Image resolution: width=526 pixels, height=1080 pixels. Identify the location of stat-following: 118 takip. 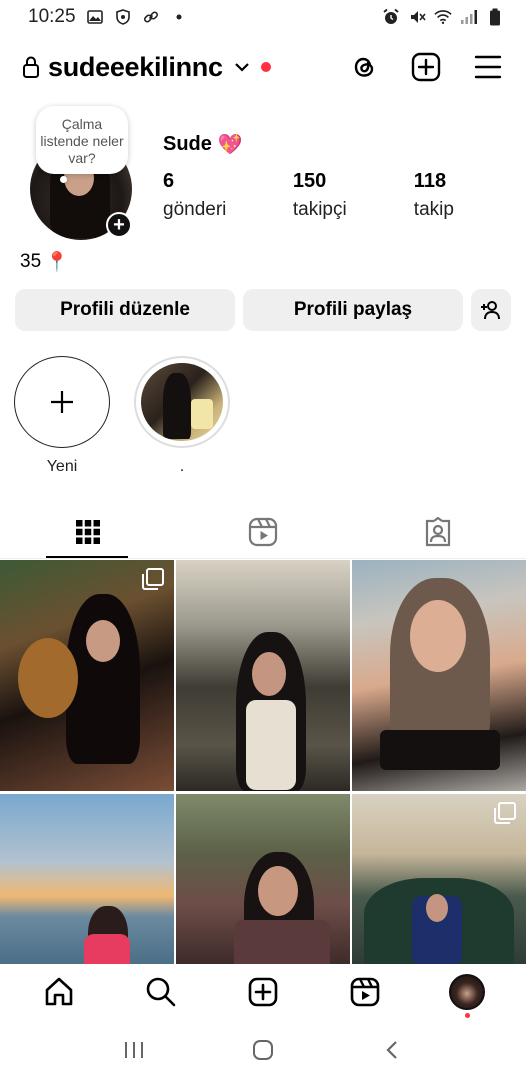
(458, 195).